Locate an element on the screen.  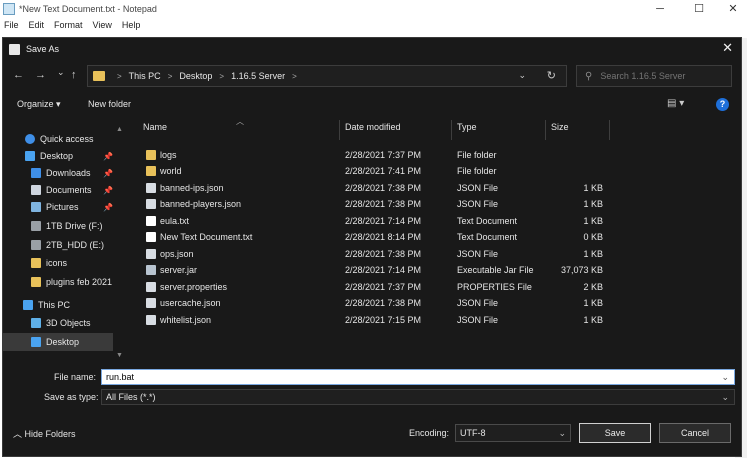
up-arrow-icon: ↑ is located at coordinates (74, 75).